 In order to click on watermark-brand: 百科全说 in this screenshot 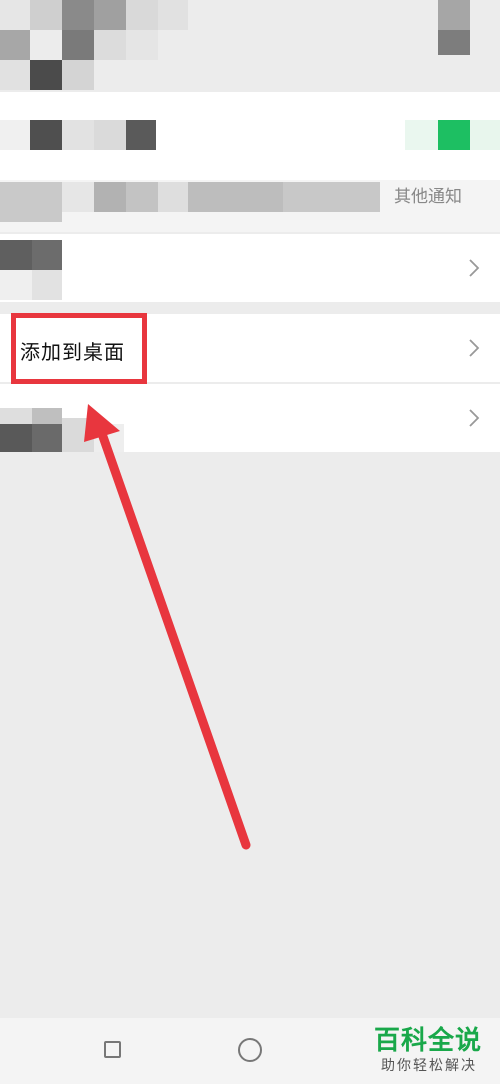, I will do `click(428, 1041)`.